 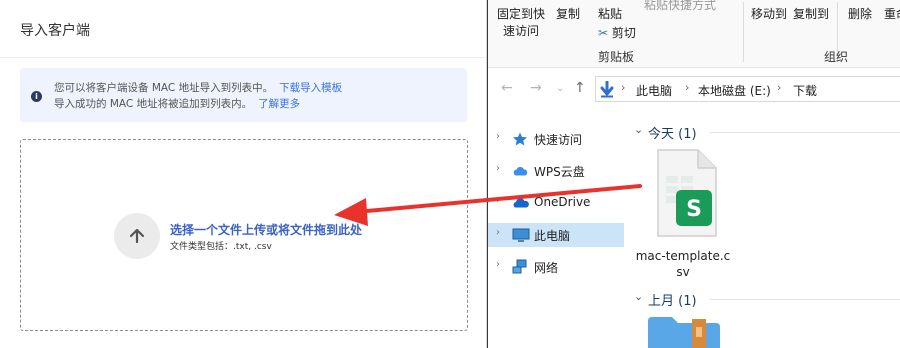 What do you see at coordinates (507, 88) in the screenshot?
I see `back-arrow-icon: ←` at bounding box center [507, 88].